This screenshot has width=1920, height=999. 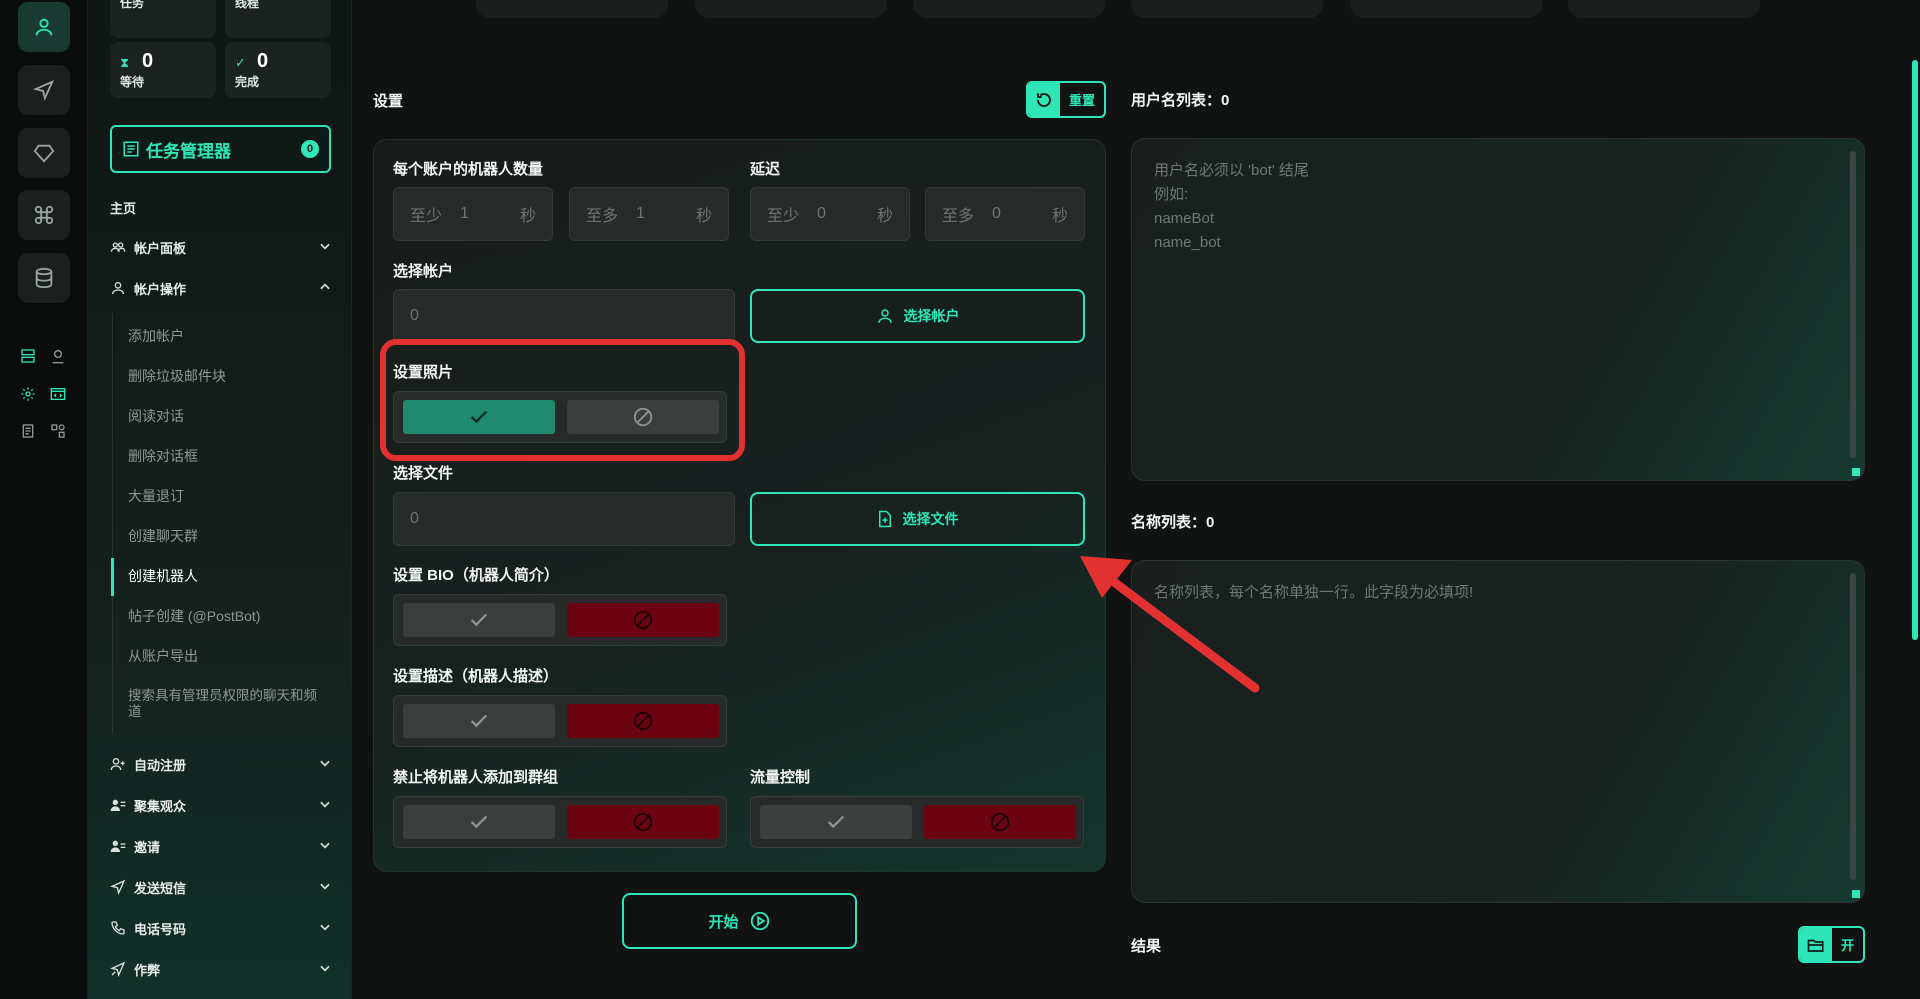 What do you see at coordinates (220, 149) in the screenshot?
I see `task-manager-button: 任务管理器 0` at bounding box center [220, 149].